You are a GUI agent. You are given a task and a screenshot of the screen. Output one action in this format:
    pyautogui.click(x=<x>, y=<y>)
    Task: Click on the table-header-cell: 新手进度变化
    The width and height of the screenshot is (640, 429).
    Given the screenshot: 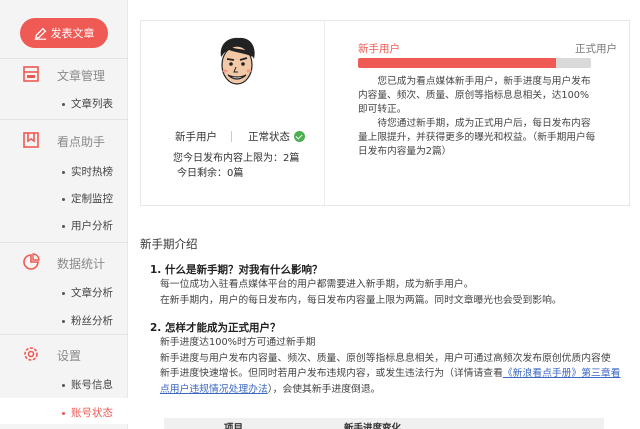 What is the action you would take?
    pyautogui.click(x=373, y=426)
    